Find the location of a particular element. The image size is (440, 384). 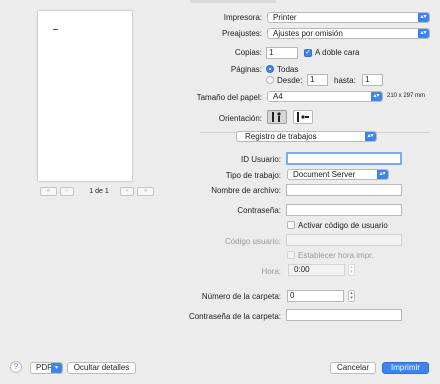

duplex-label: A doble cara is located at coordinates (337, 52).